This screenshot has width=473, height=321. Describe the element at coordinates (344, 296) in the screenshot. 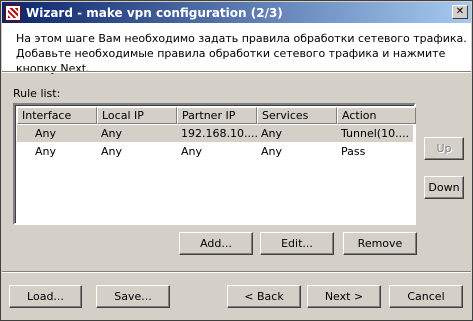

I see `next-button: Next >` at that location.